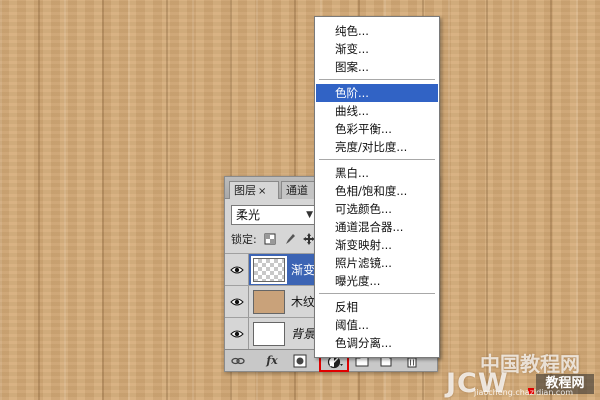  I want to click on fx-icon: fx, so click(272, 361).